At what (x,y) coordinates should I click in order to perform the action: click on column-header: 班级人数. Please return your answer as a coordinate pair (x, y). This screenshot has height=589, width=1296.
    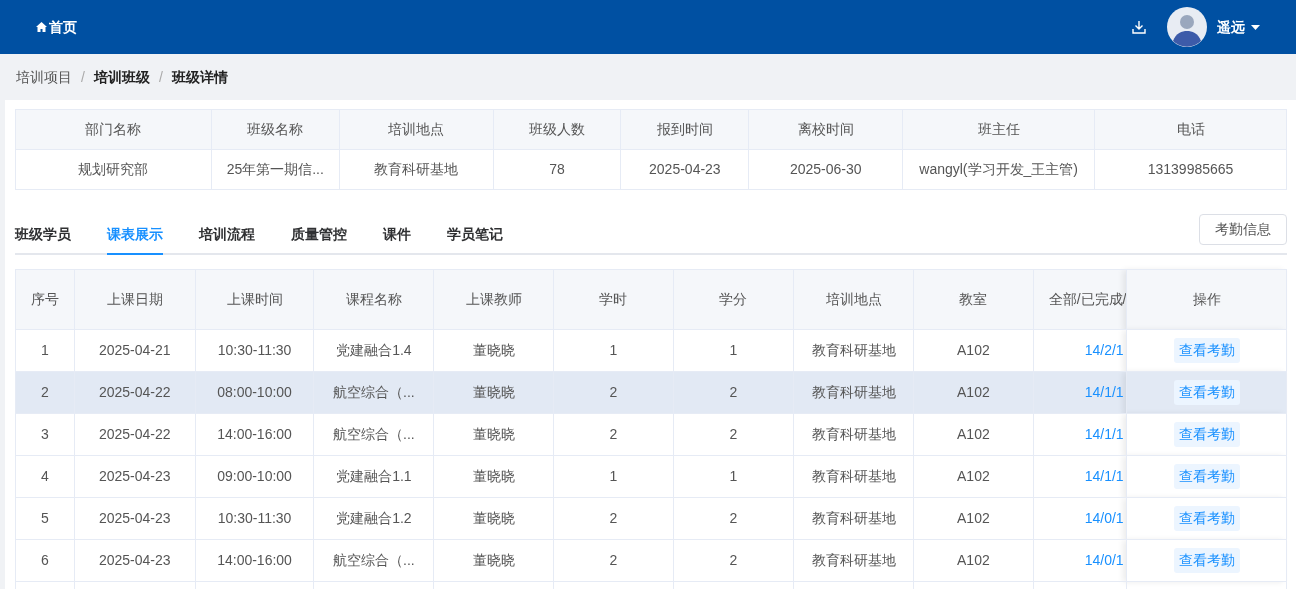
    Looking at the image, I should click on (557, 129).